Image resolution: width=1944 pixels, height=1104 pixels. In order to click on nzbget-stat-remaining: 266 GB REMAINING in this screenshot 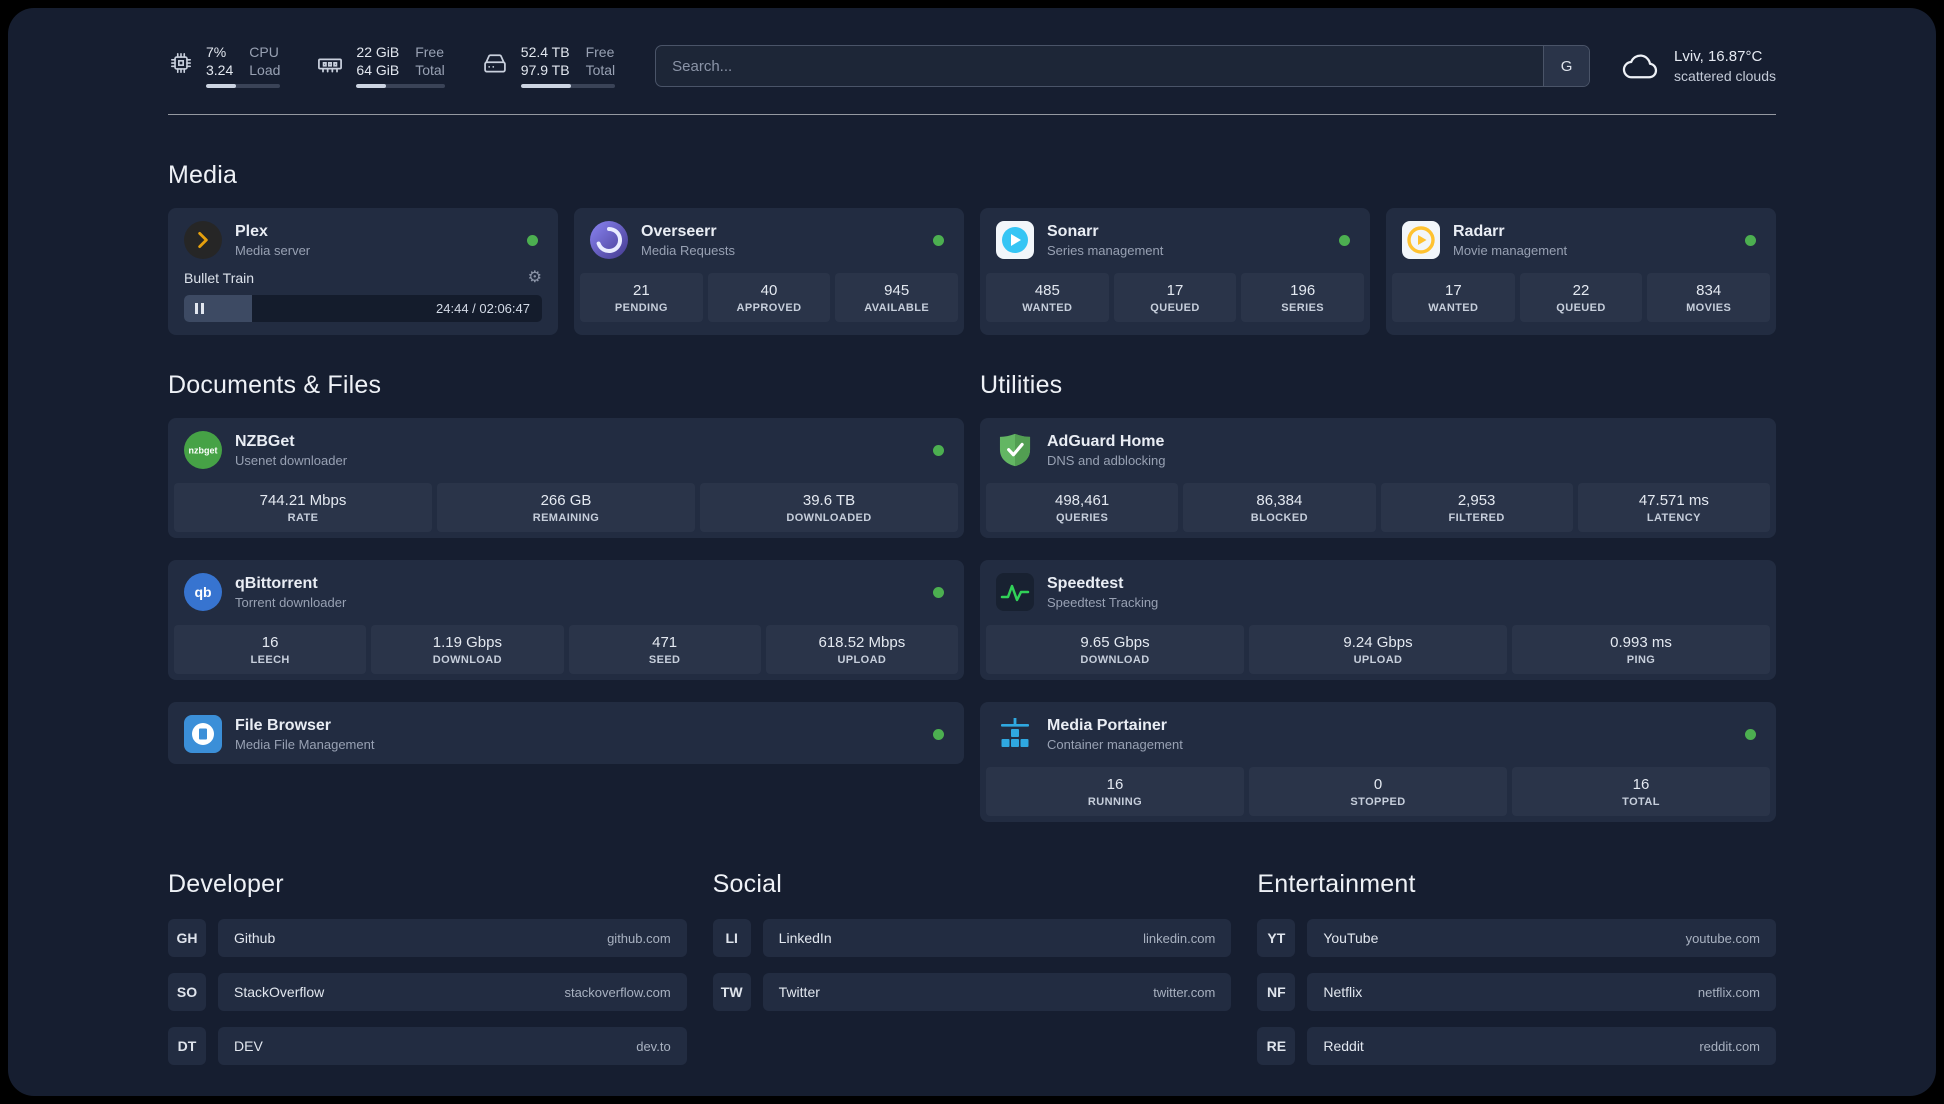, I will do `click(566, 507)`.